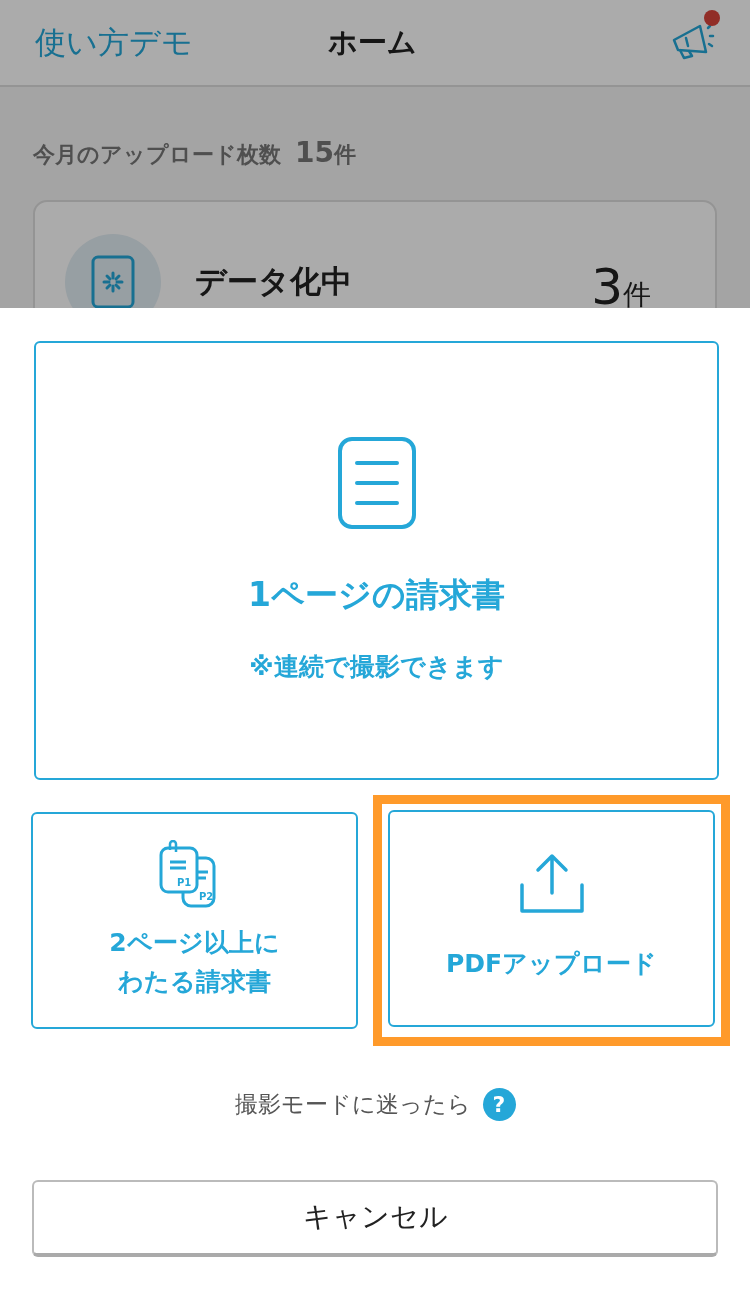  I want to click on demo-link: 使い方デモ, so click(114, 42).